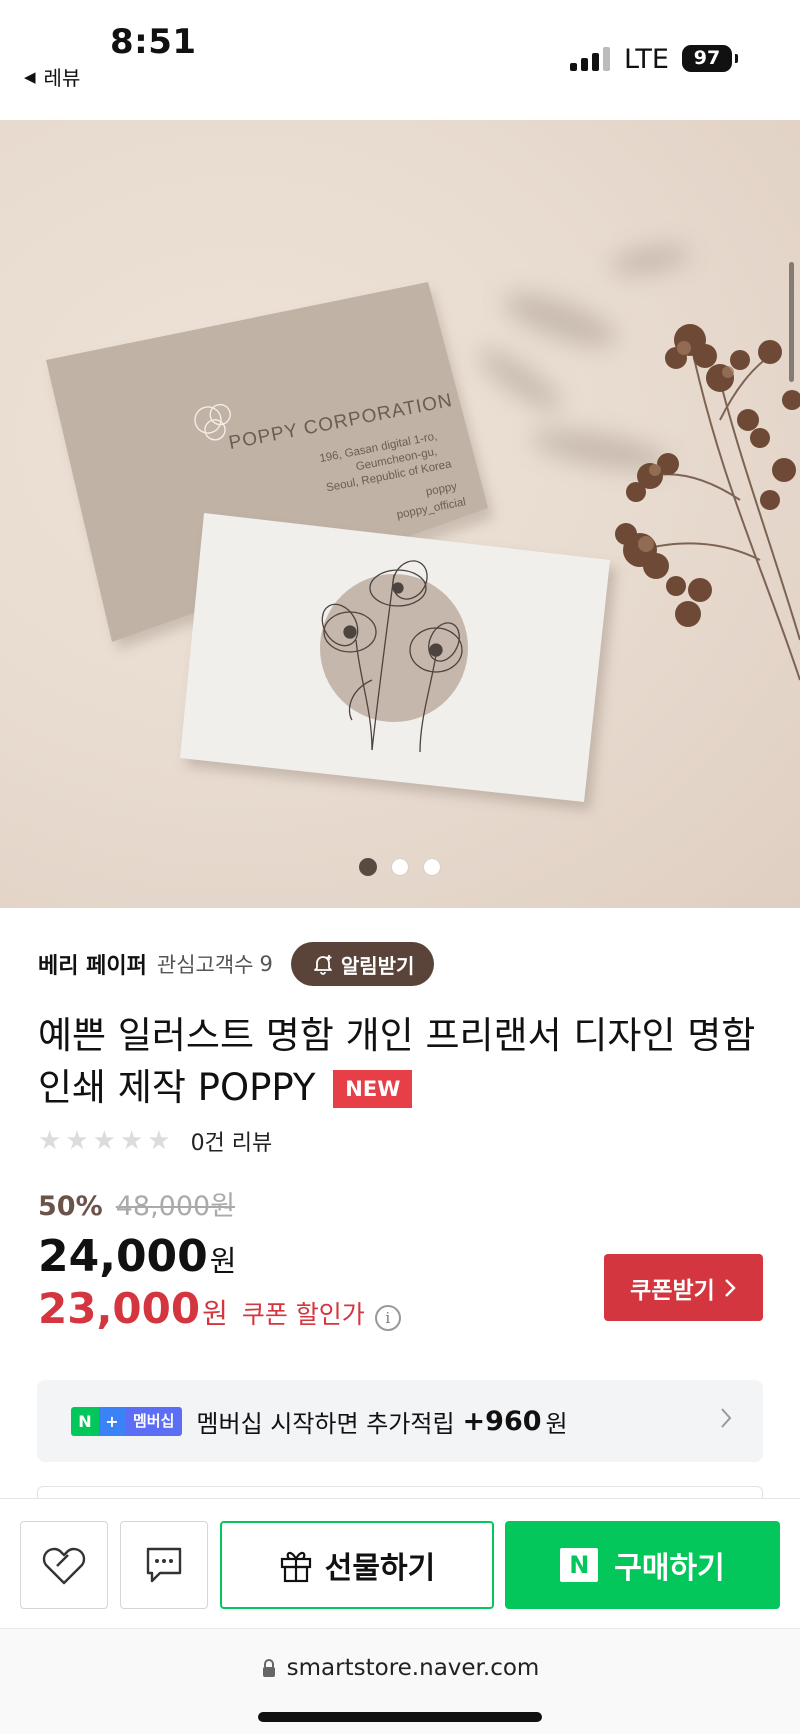 Image resolution: width=800 pixels, height=1734 pixels. I want to click on chat-bubble-icon, so click(164, 1565).